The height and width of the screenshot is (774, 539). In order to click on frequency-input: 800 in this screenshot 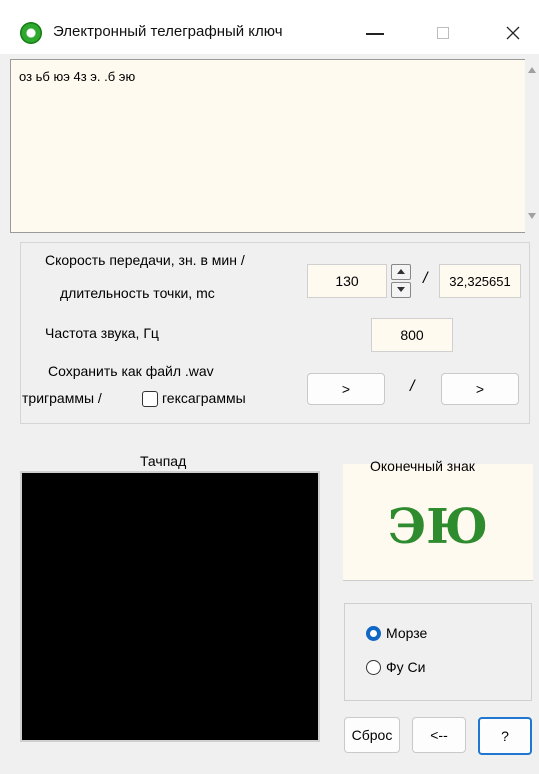, I will do `click(412, 335)`.